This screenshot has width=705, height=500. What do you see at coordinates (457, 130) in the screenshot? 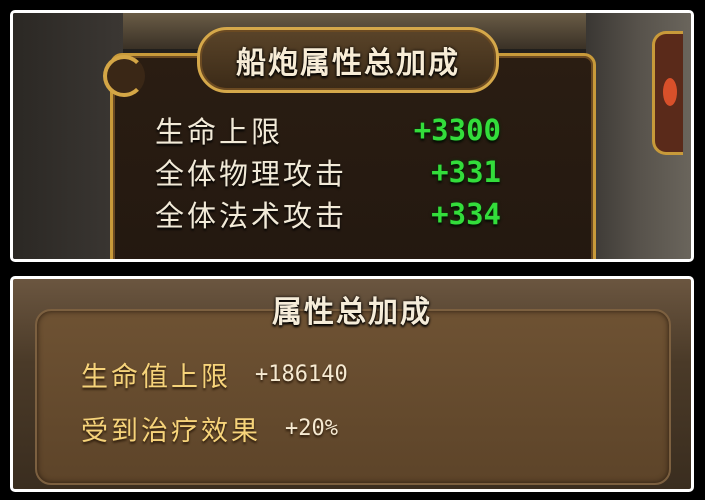
I see `stat-value: +3300` at bounding box center [457, 130].